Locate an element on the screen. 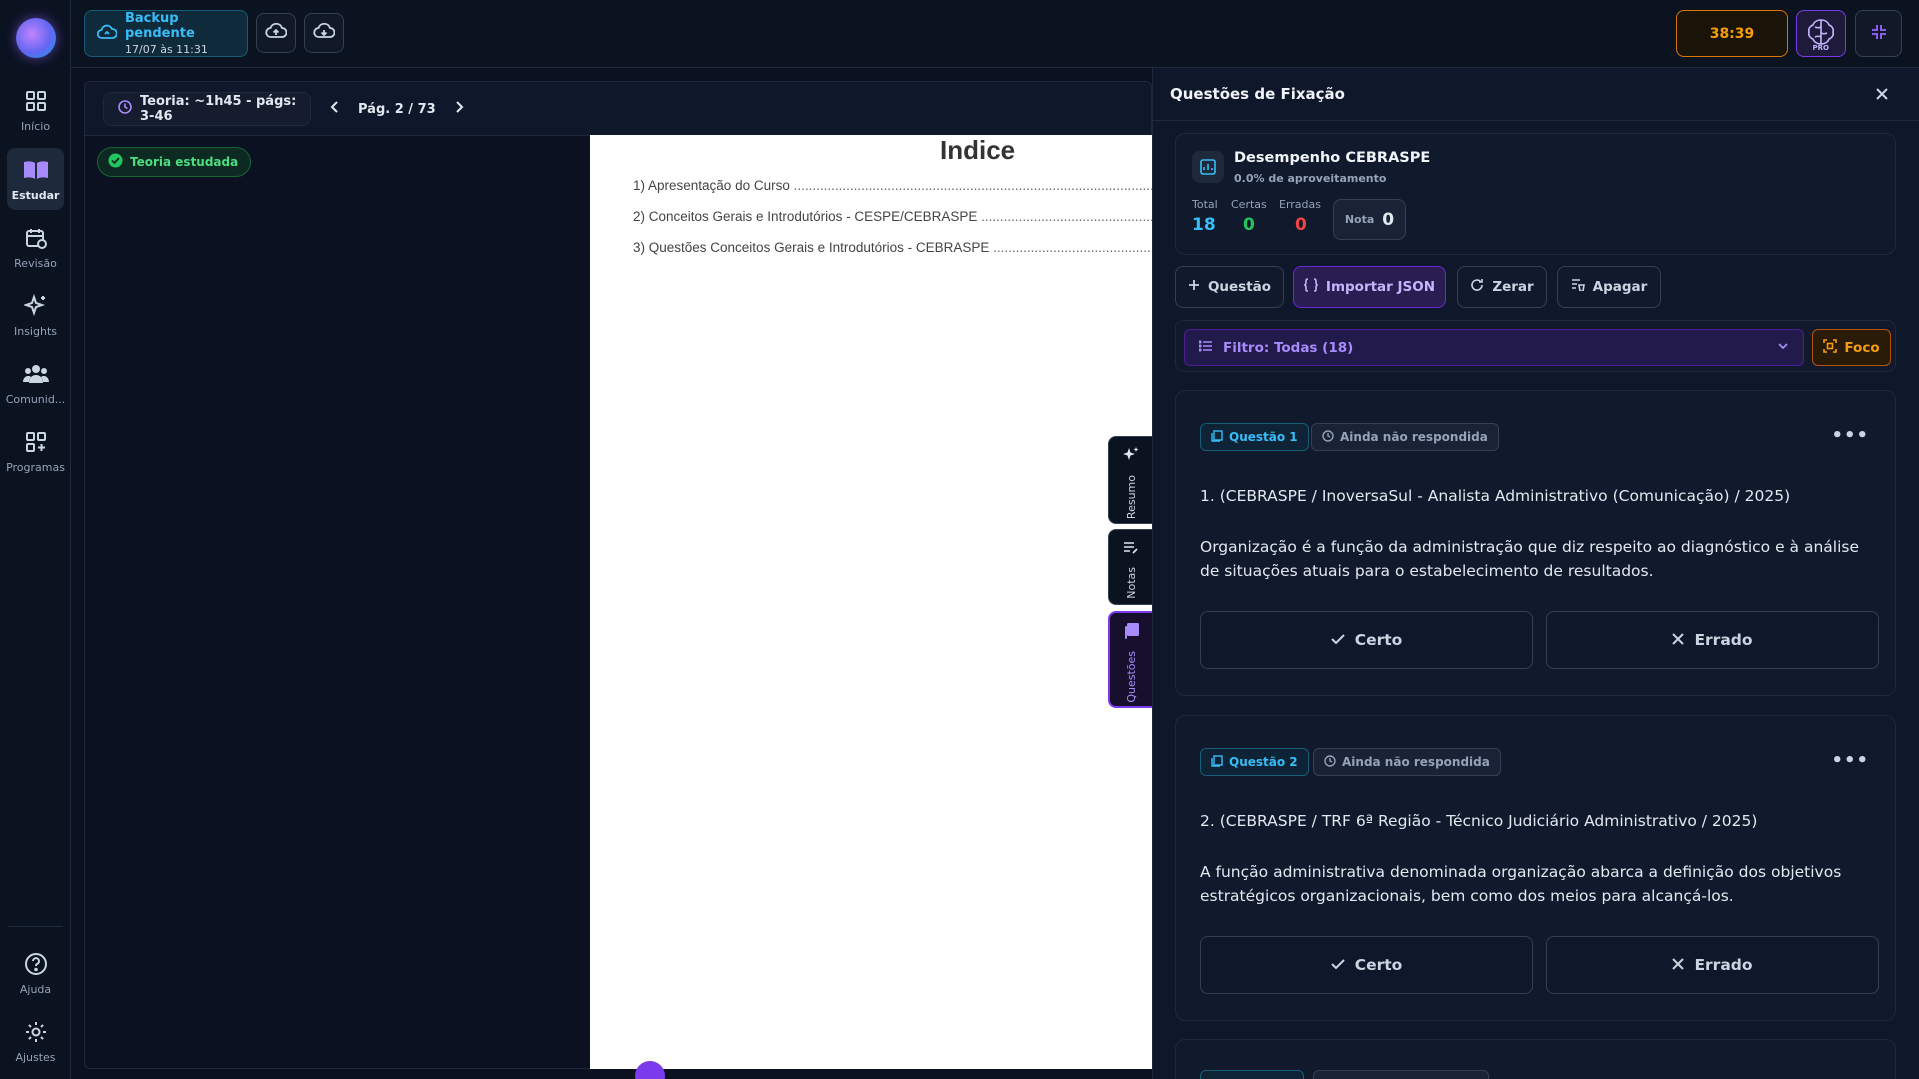  brain-logo is located at coordinates (36, 38).